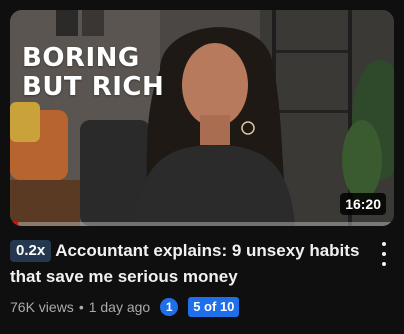  I want to click on video-metadata: 76K views • 1 day ago 1 5 of 10, so click(125, 307).